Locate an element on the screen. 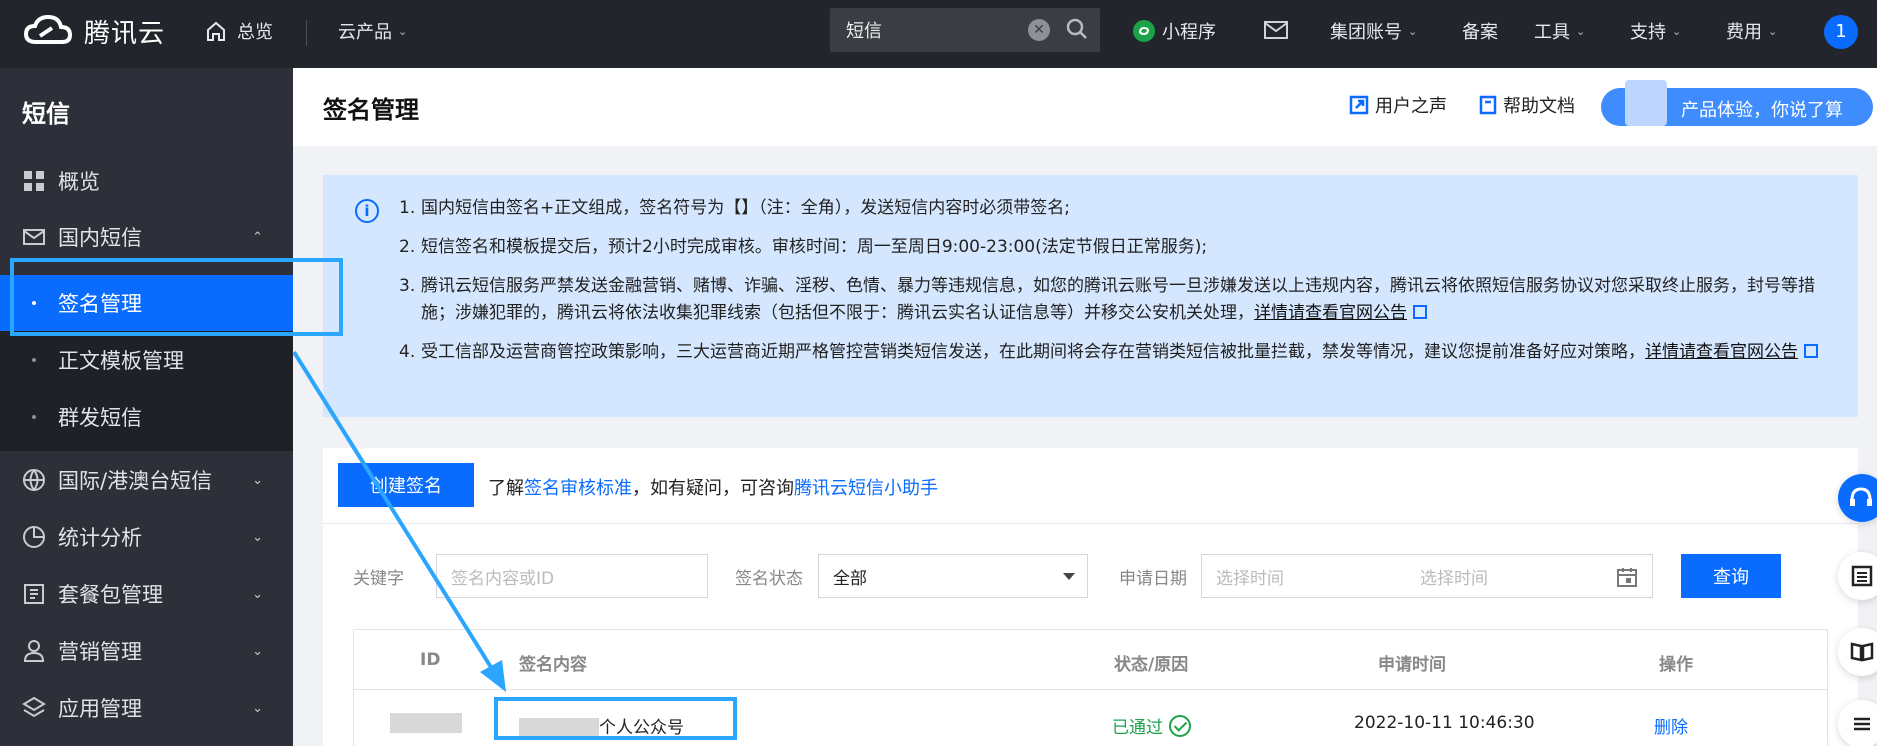 The width and height of the screenshot is (1877, 746). query-button: 查询 is located at coordinates (1731, 576).